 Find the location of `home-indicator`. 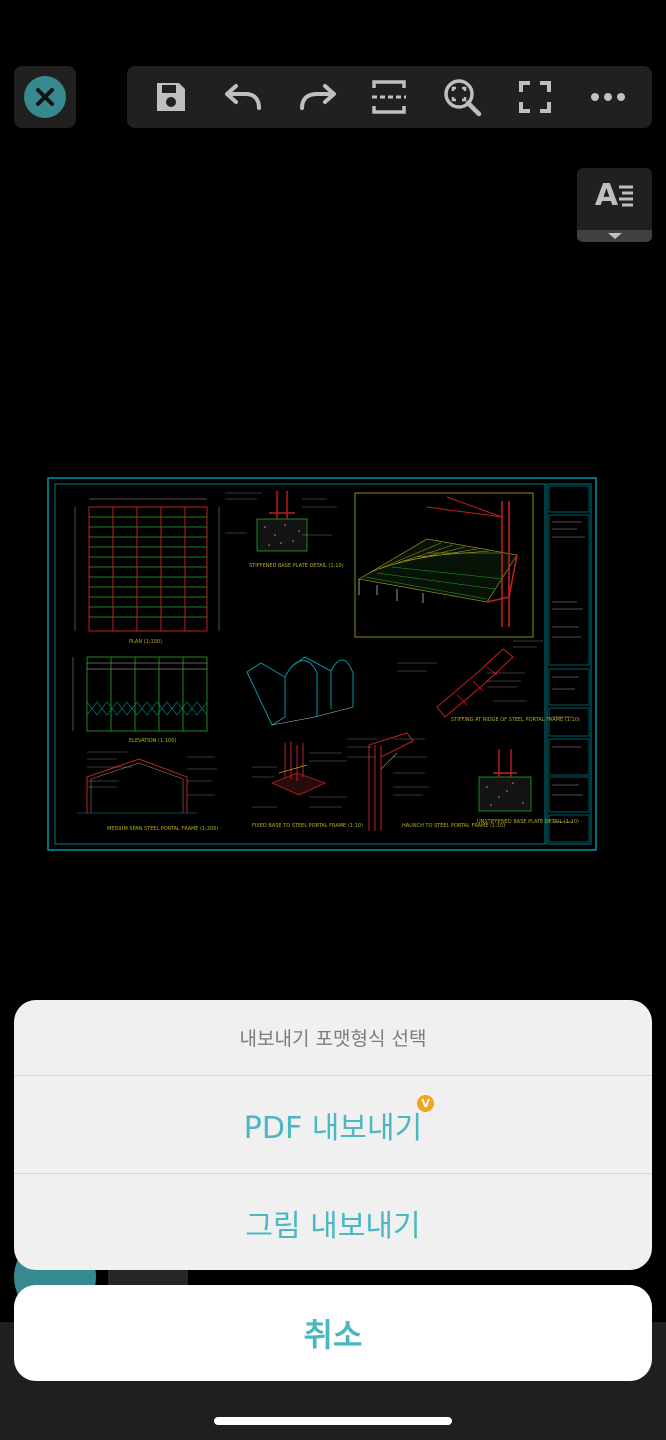

home-indicator is located at coordinates (333, 1421).